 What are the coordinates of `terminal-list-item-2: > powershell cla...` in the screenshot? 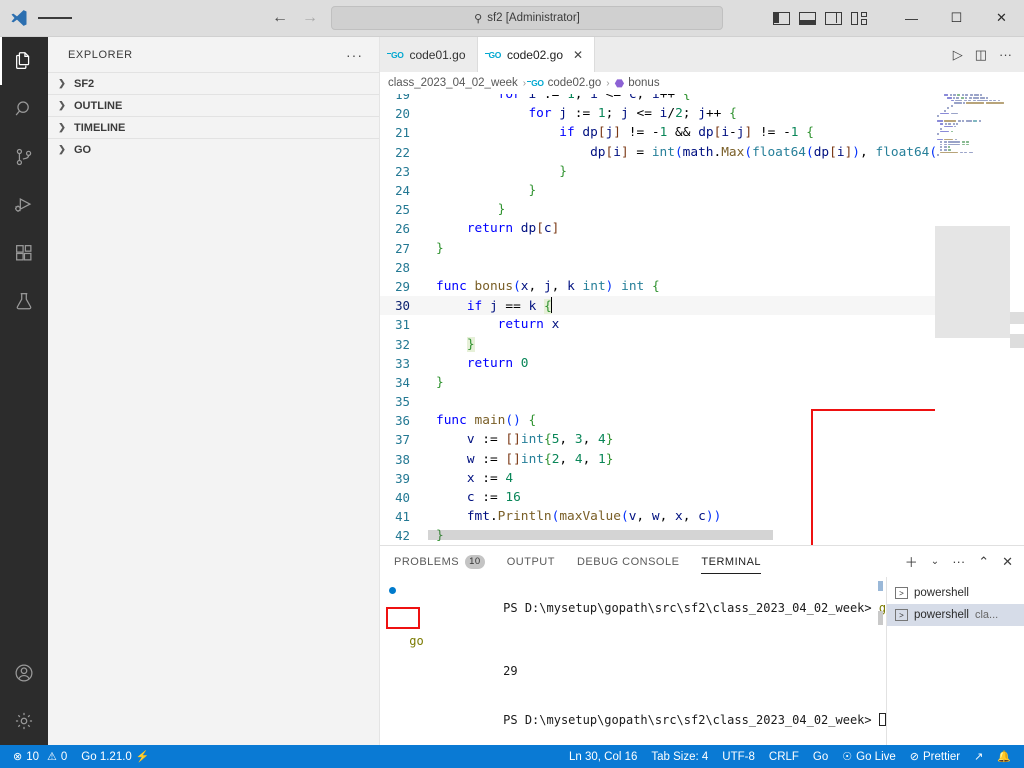 It's located at (955, 615).